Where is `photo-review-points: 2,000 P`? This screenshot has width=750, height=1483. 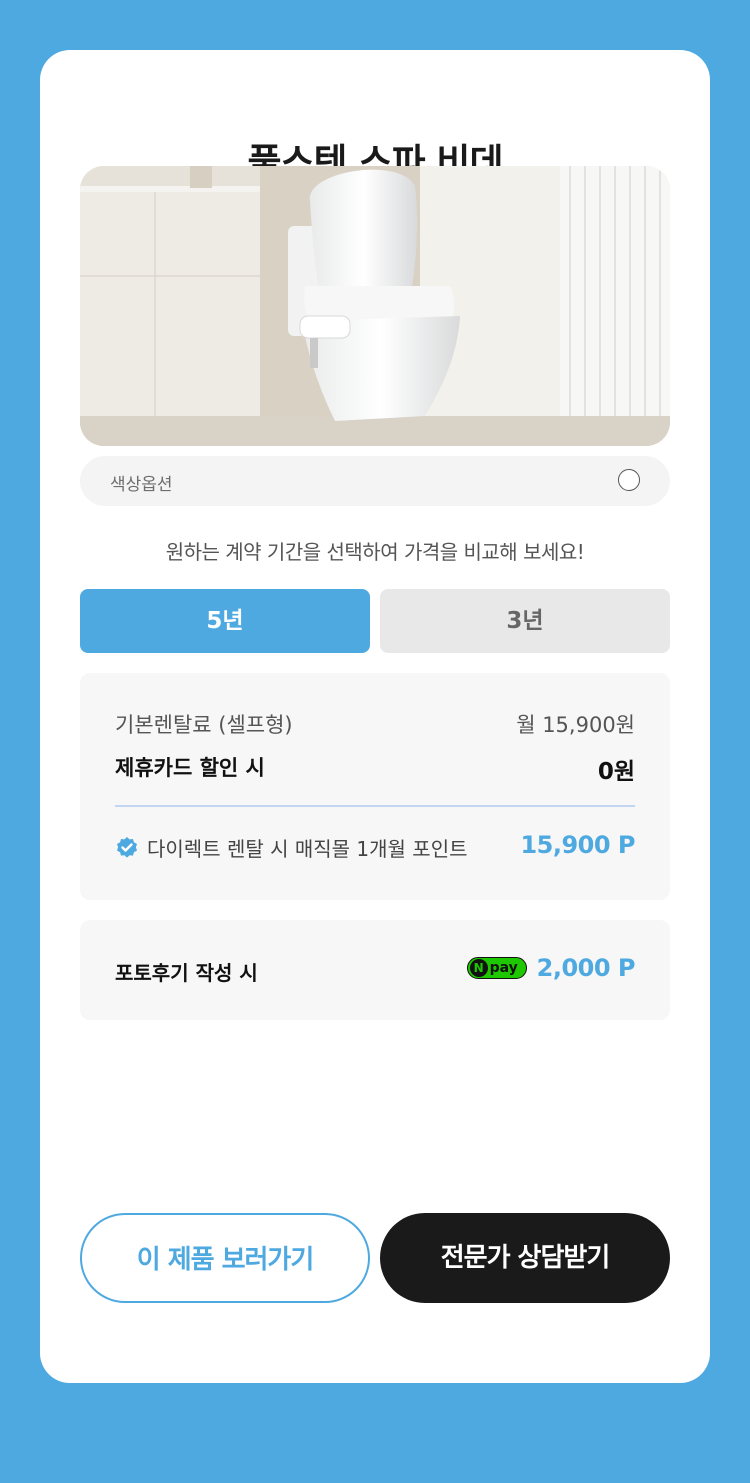
photo-review-points: 2,000 P is located at coordinates (586, 968).